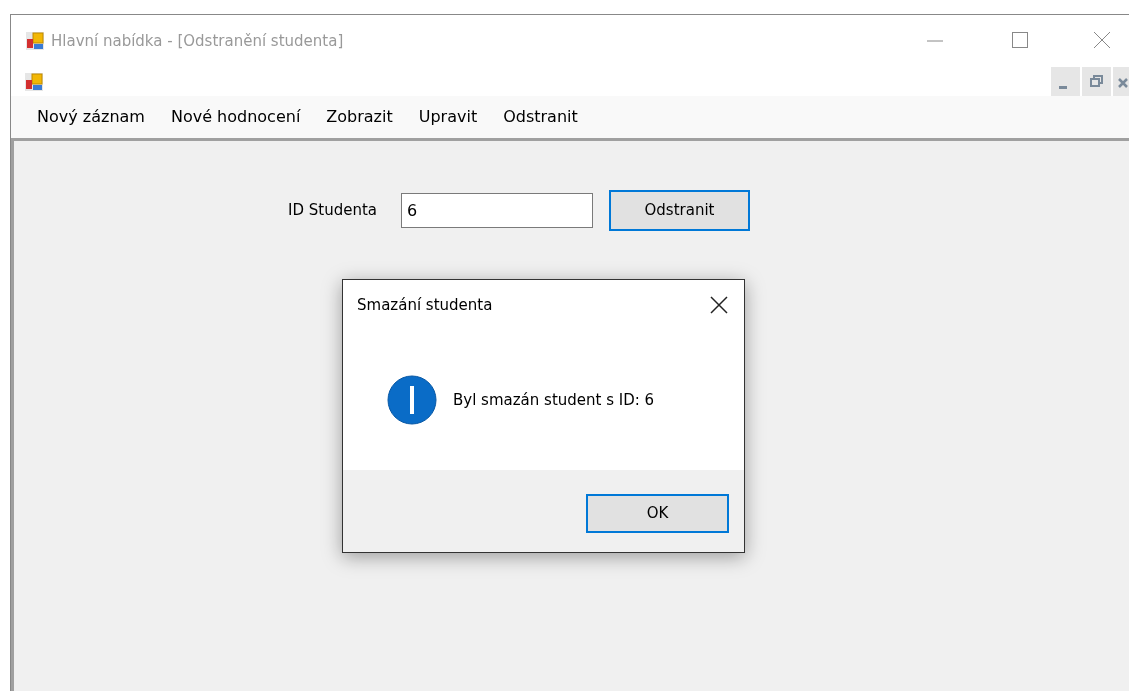 The image size is (1129, 691). I want to click on close-icon, so click(719, 305).